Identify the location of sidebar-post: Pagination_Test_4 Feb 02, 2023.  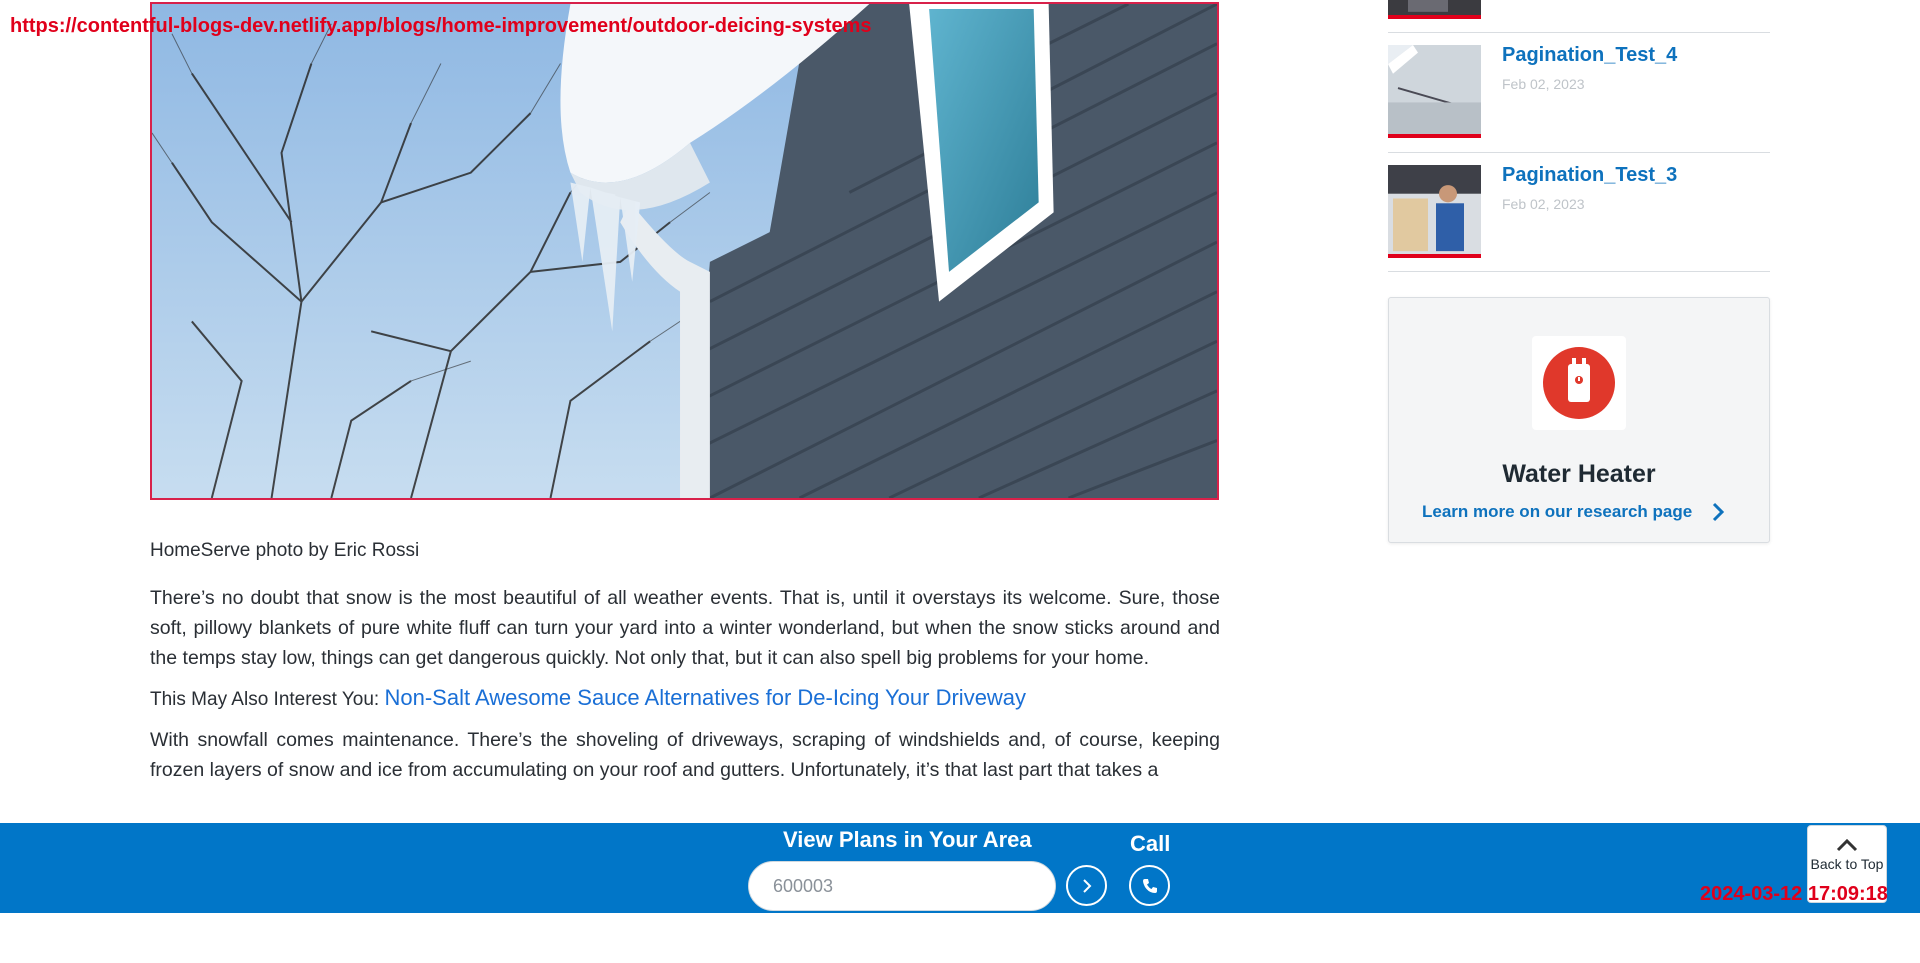
(1579, 92).